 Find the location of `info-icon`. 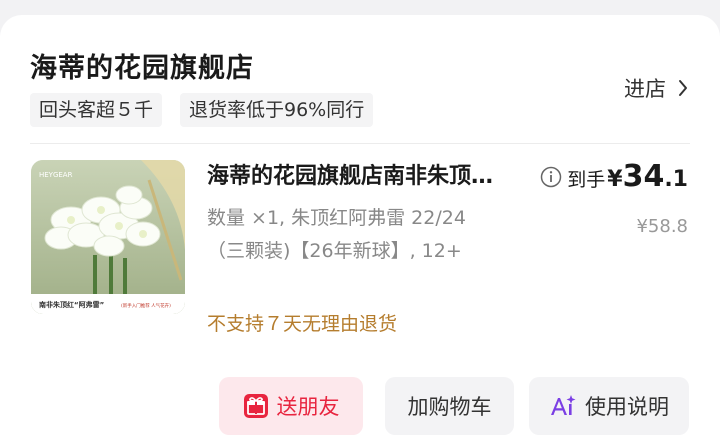

info-icon is located at coordinates (551, 177).